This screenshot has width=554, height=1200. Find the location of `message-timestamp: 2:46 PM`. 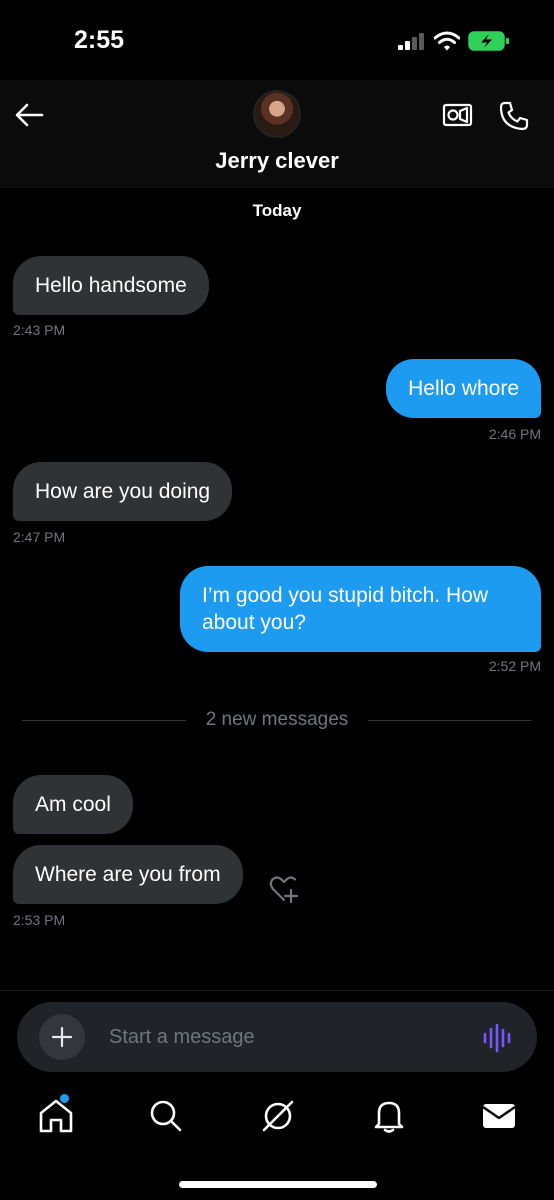

message-timestamp: 2:46 PM is located at coordinates (514, 434).